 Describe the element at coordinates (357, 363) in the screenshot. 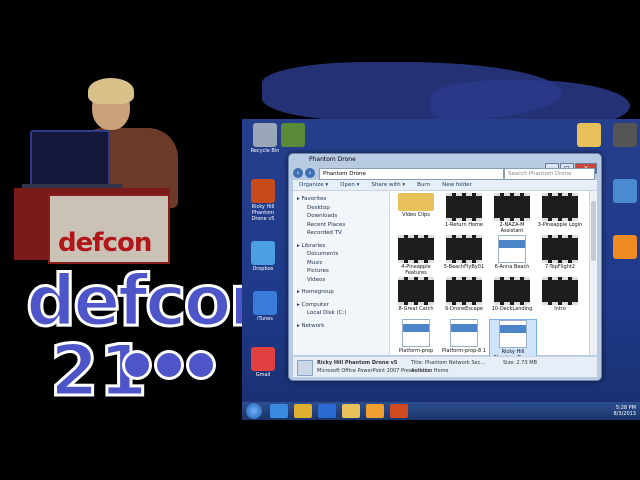

I see `details-name: Ricky Hill Phantom Drone v5` at that location.